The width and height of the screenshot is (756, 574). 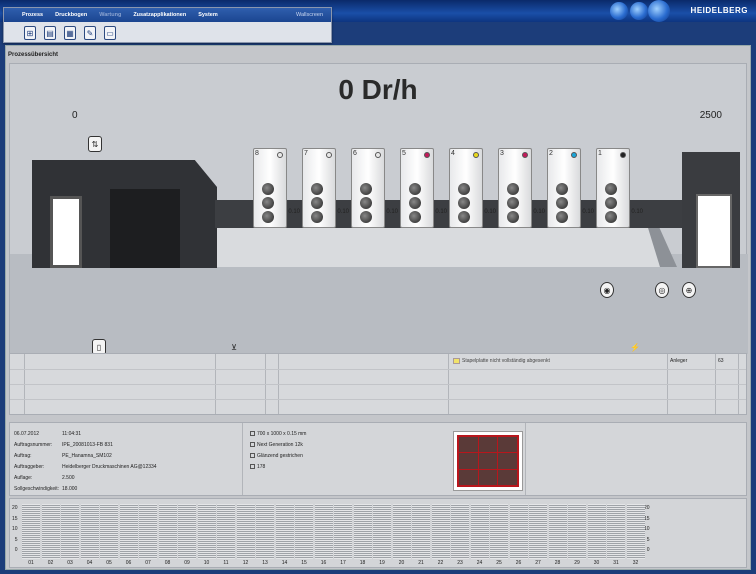 I want to click on ink-zone-number: 16, so click(x=323, y=563).